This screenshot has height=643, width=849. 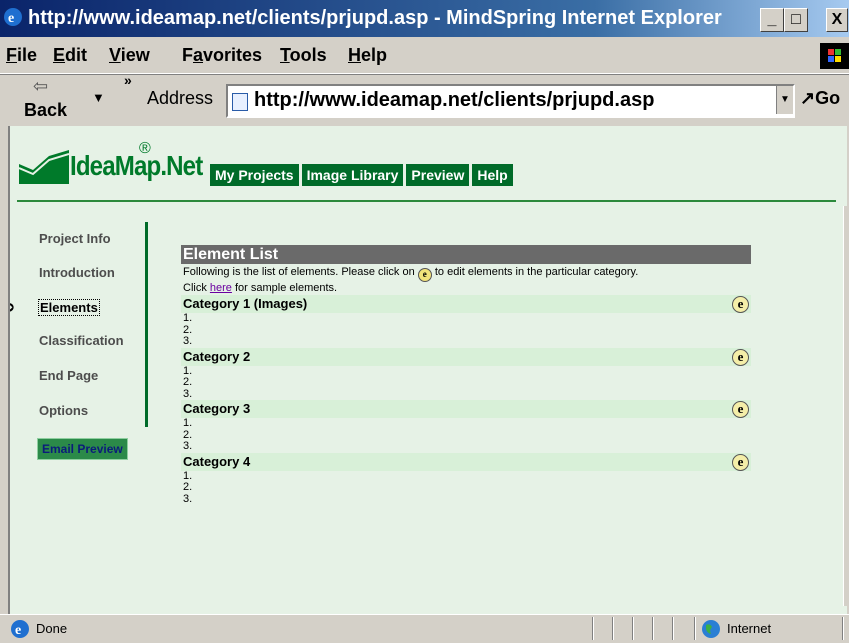 I want to click on ie-page-icon: e, so click(x=20, y=629).